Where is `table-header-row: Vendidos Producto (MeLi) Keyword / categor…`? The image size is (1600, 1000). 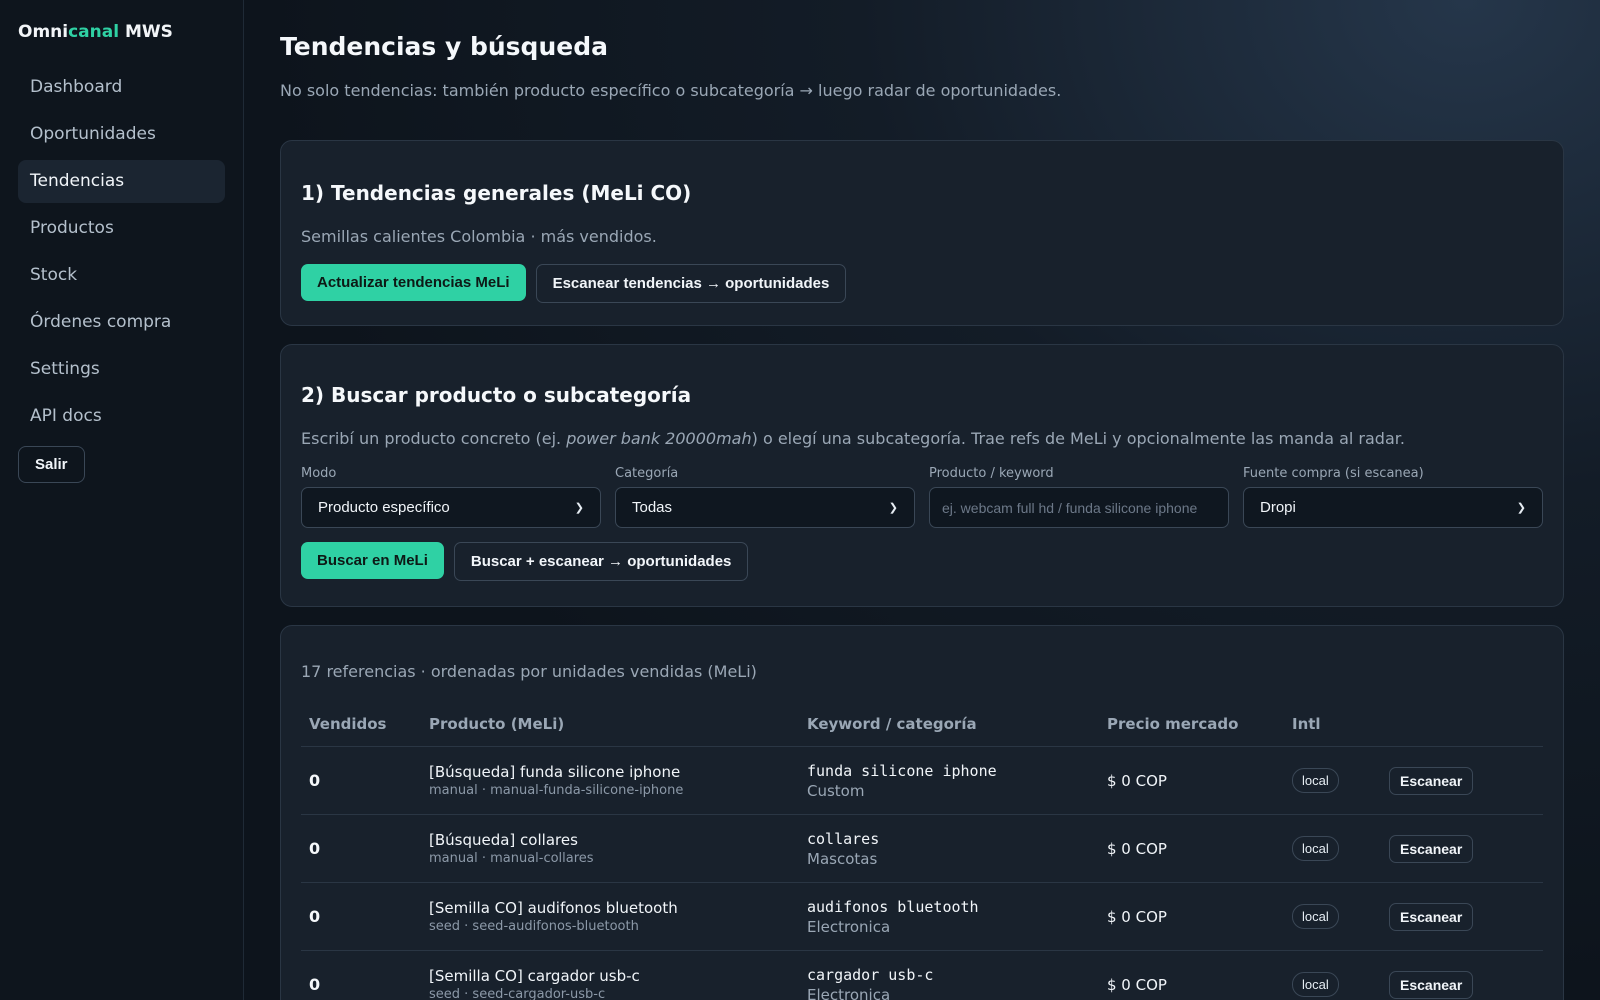
table-header-row: Vendidos Producto (MeLi) Keyword / categor… is located at coordinates (922, 726).